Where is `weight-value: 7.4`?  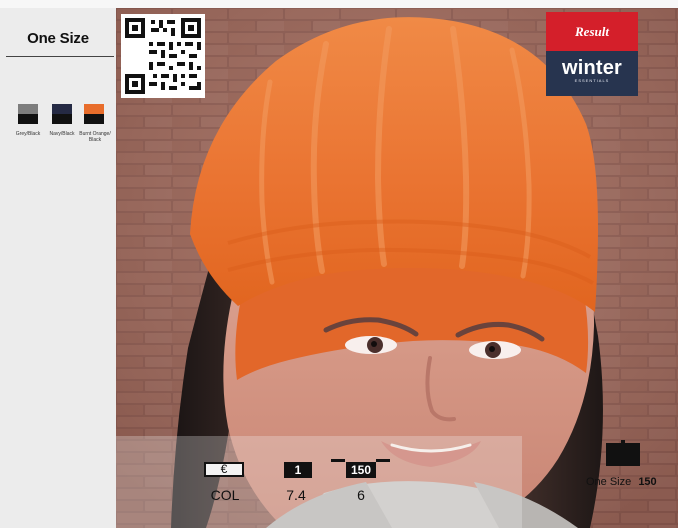
weight-value: 7.4 is located at coordinates (296, 495).